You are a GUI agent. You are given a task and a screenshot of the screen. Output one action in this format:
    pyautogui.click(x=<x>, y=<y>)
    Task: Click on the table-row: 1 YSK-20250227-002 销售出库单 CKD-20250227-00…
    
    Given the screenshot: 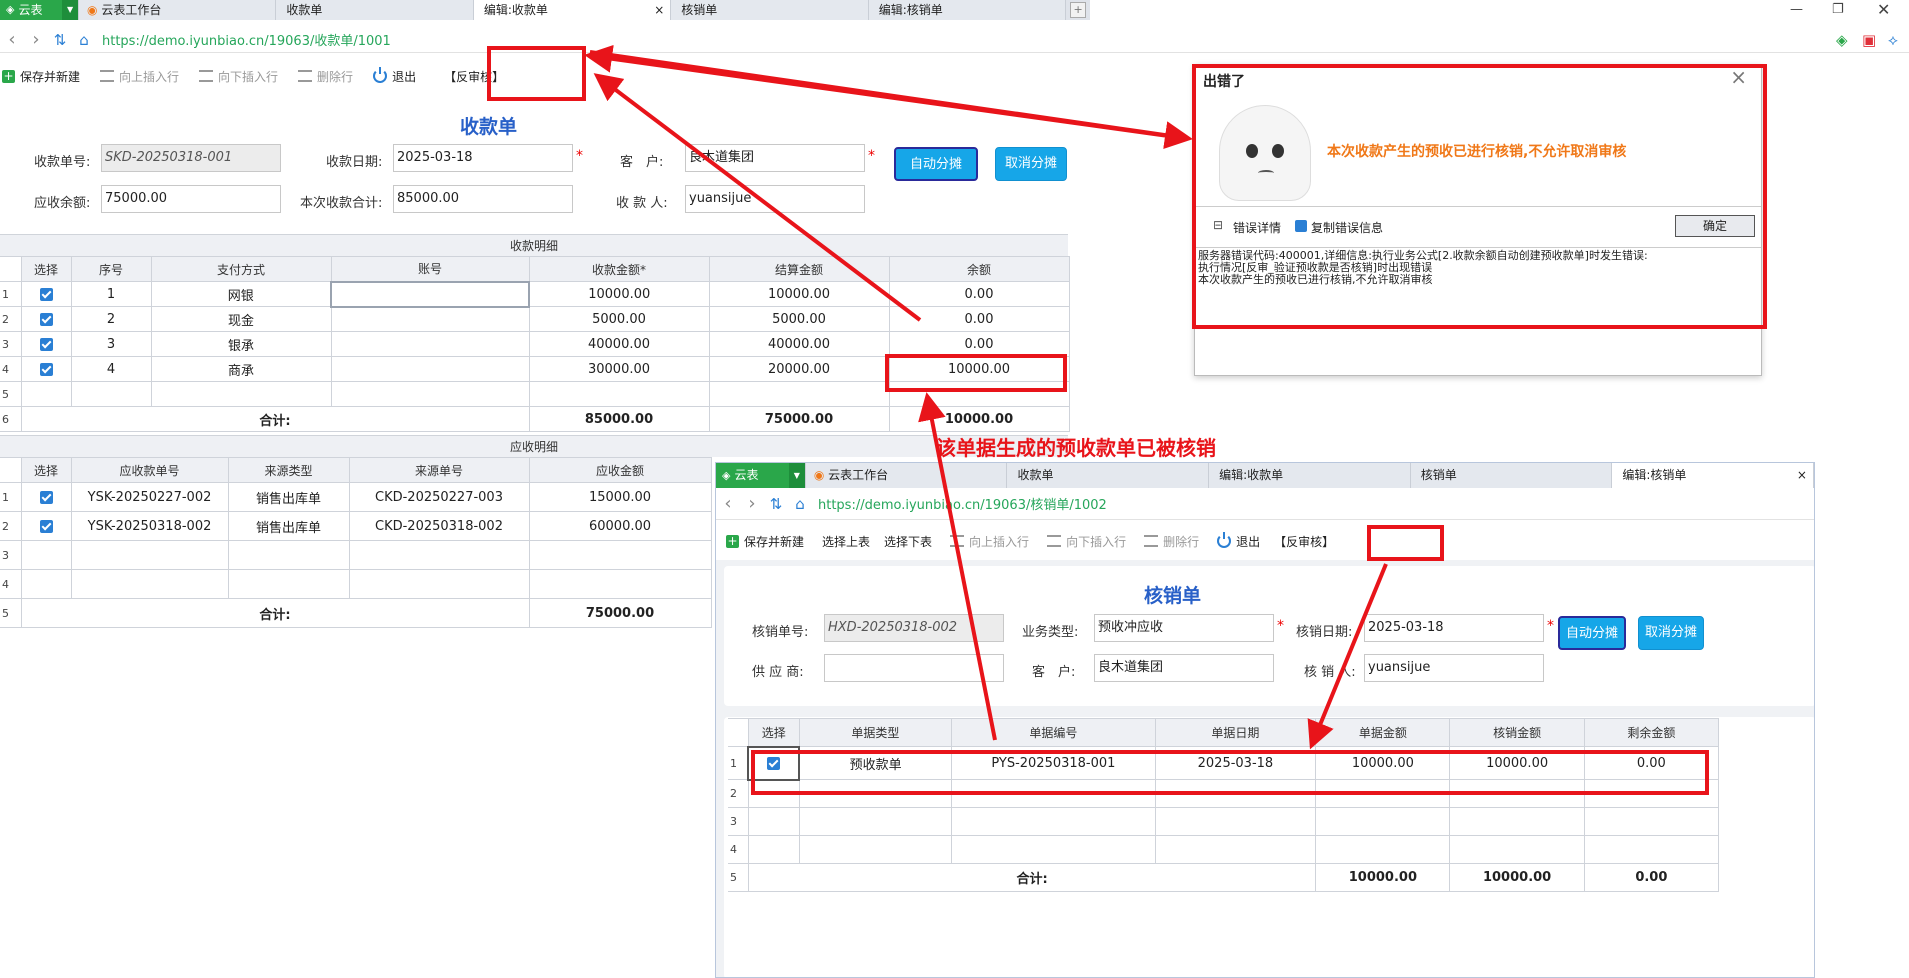 What is the action you would take?
    pyautogui.click(x=356, y=497)
    